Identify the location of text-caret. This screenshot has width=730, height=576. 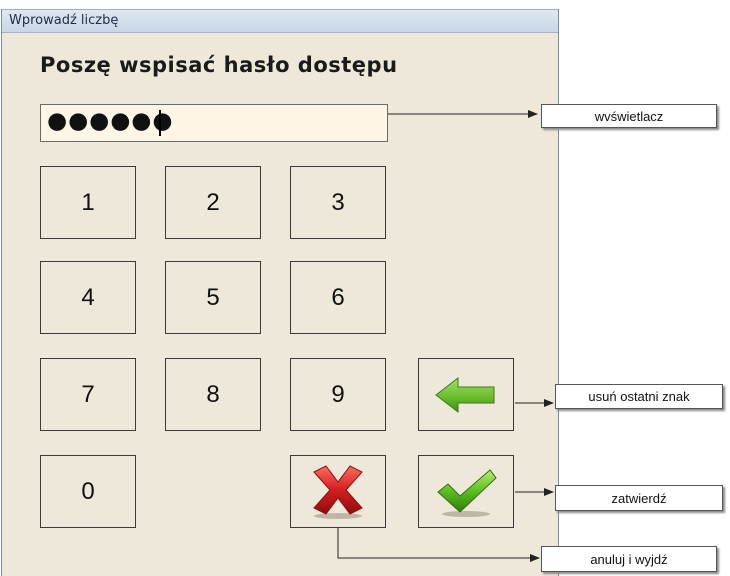
(160, 123).